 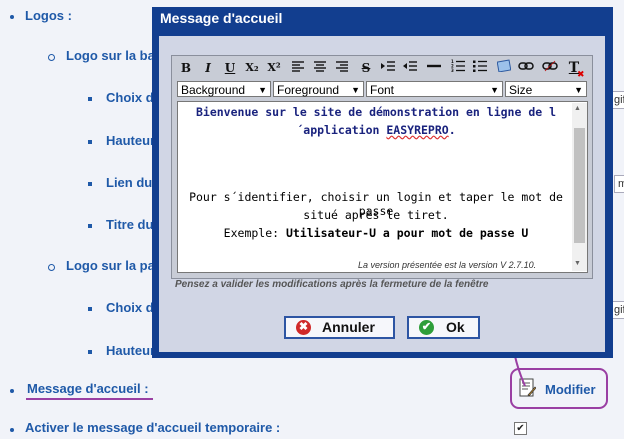 What do you see at coordinates (130, 307) in the screenshot?
I see `field-choix-2: Choix d` at bounding box center [130, 307].